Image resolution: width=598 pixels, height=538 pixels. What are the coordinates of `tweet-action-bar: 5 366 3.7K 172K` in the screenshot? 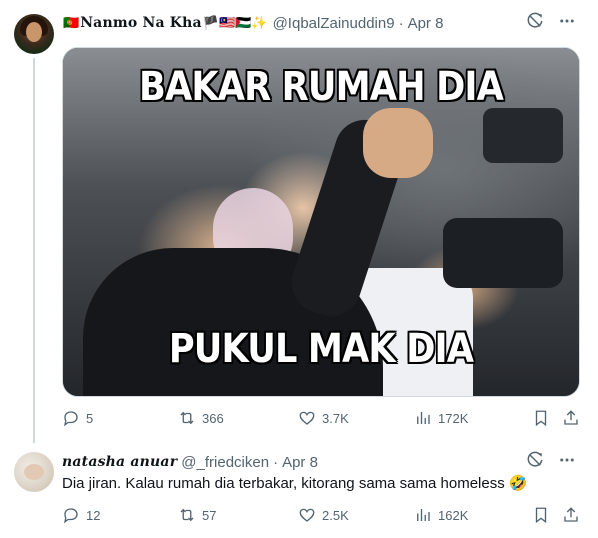 It's located at (320, 419).